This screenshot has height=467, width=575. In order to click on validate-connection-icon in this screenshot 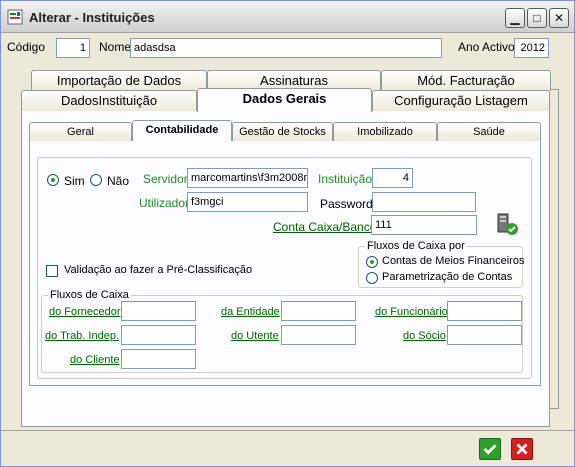, I will do `click(507, 224)`.